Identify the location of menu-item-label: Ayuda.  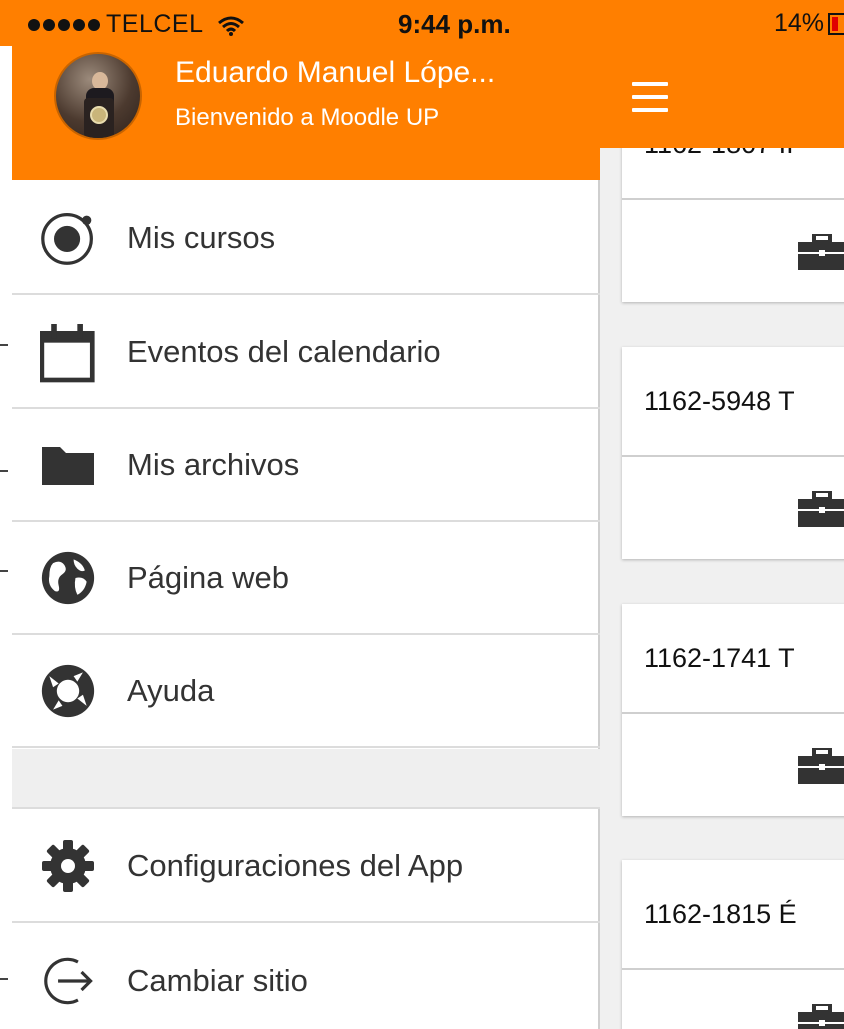
(171, 690).